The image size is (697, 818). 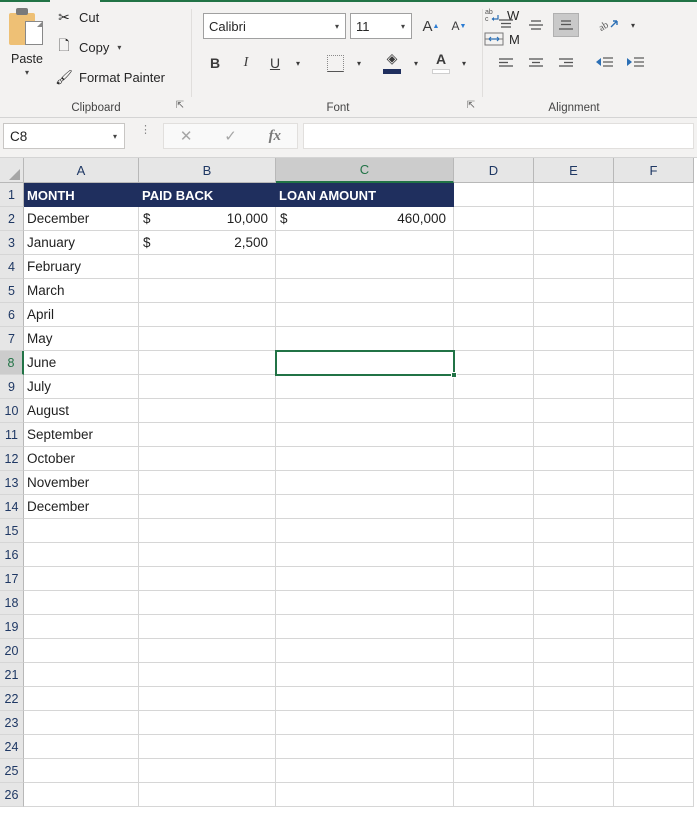 I want to click on formula-bar-more-icon: ⋮, so click(x=145, y=135).